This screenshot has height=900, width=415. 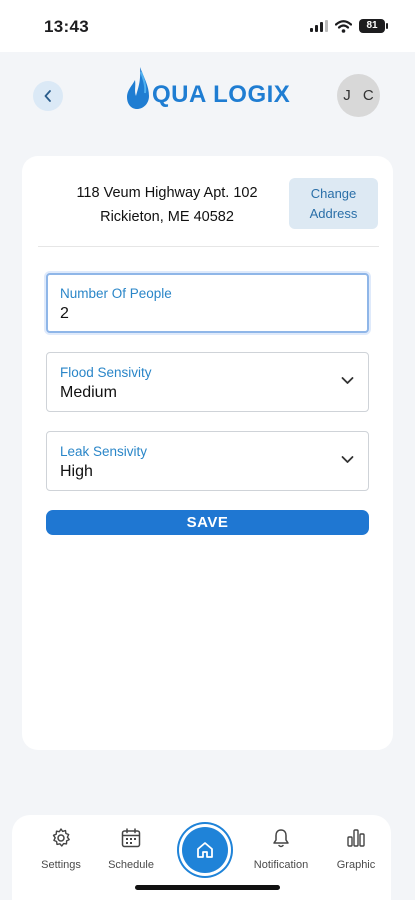 What do you see at coordinates (167, 217) in the screenshot?
I see `address-line-2: Rickieton, ME 40582` at bounding box center [167, 217].